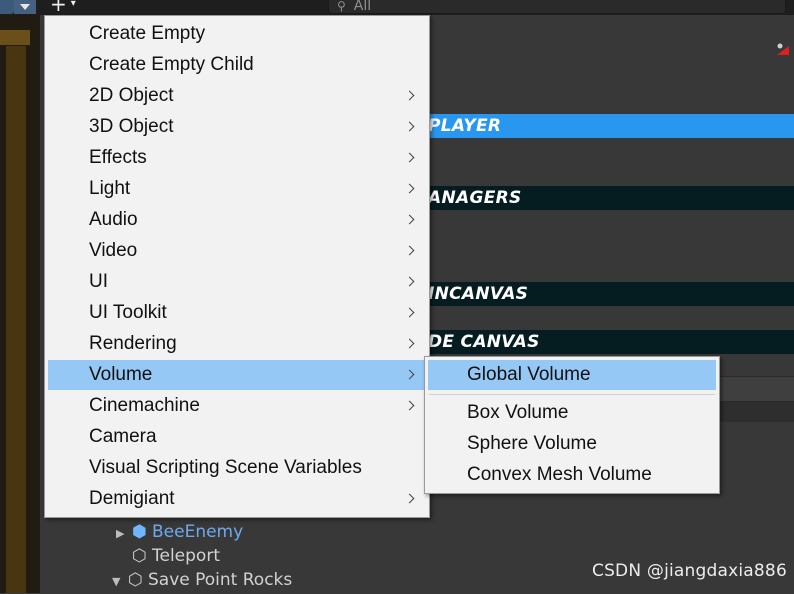 This screenshot has width=794, height=594. I want to click on create-button: + ▾, so click(71, 8).